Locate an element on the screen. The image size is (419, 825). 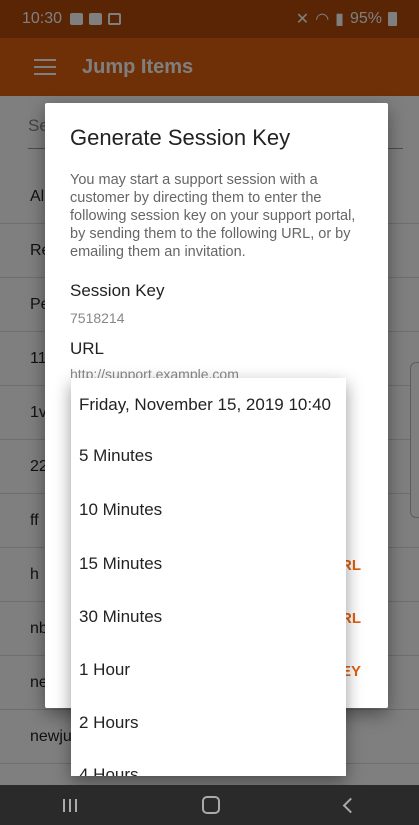
home-icon is located at coordinates (210, 805).